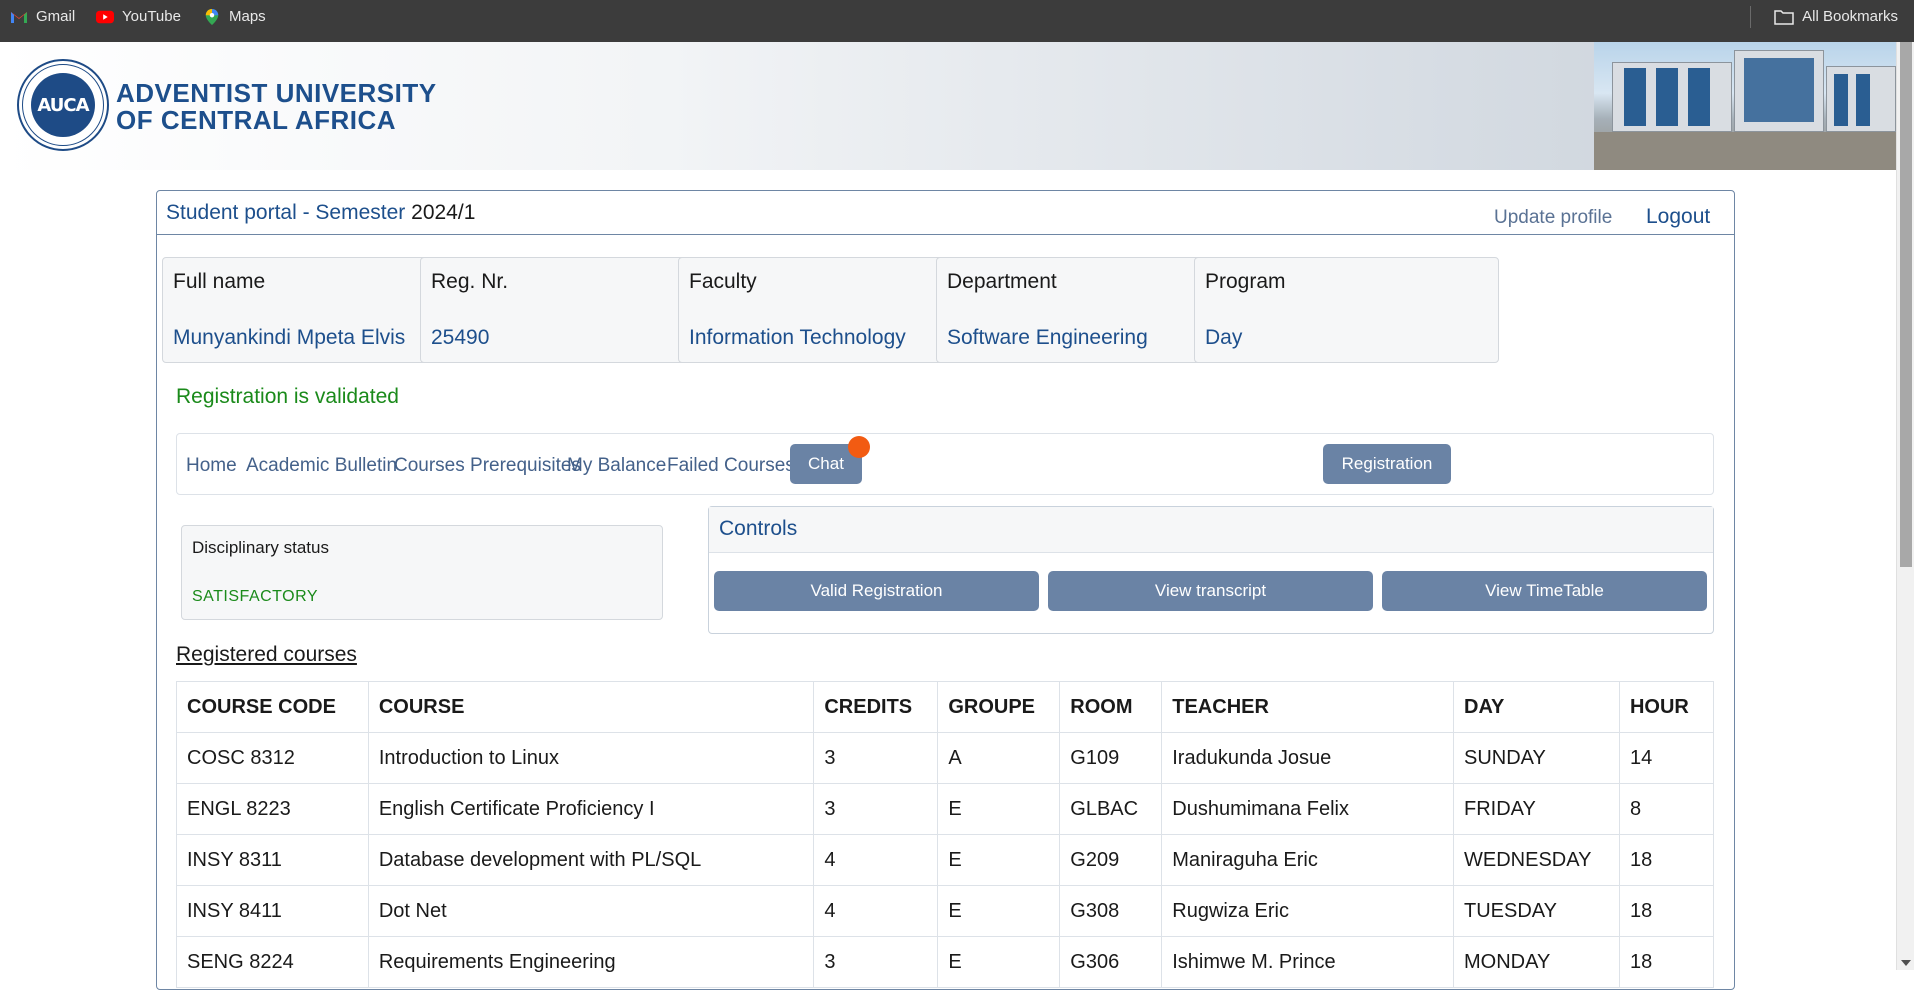 The height and width of the screenshot is (990, 1914). What do you see at coordinates (1784, 17) in the screenshot?
I see `folder-icon` at bounding box center [1784, 17].